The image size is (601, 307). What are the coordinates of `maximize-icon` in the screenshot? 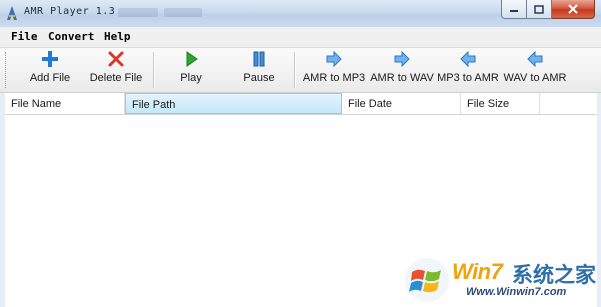 It's located at (539, 9).